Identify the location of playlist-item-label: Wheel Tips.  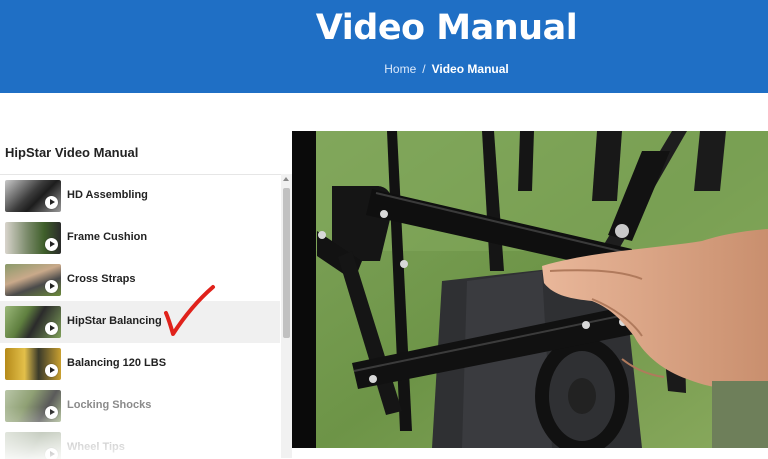
(96, 447).